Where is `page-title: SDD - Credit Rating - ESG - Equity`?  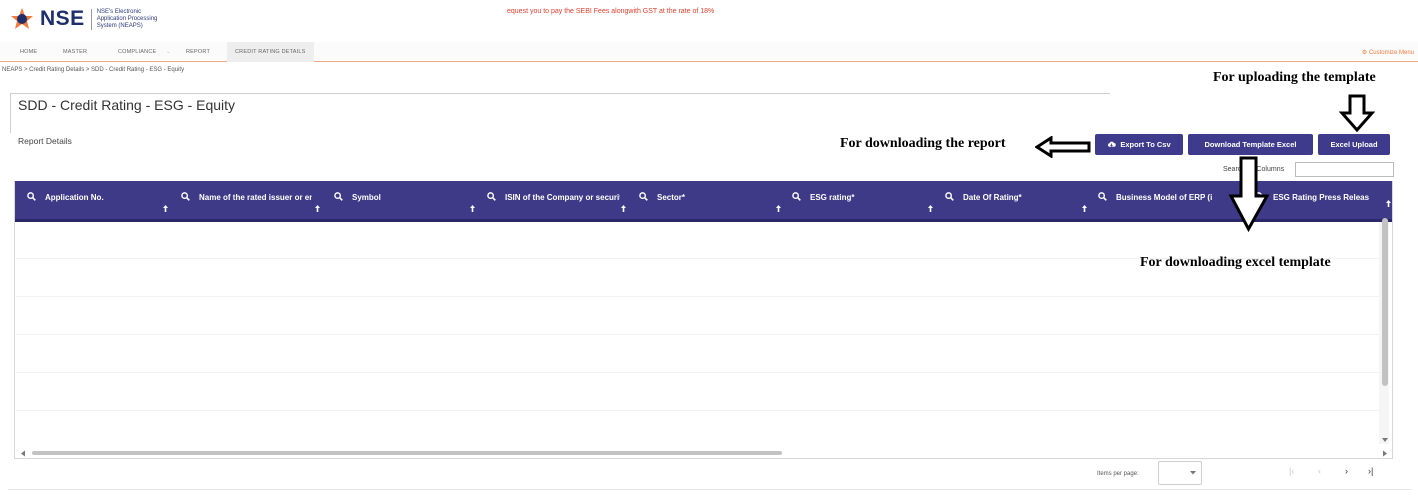 page-title: SDD - Credit Rating - ESG - Equity is located at coordinates (127, 105).